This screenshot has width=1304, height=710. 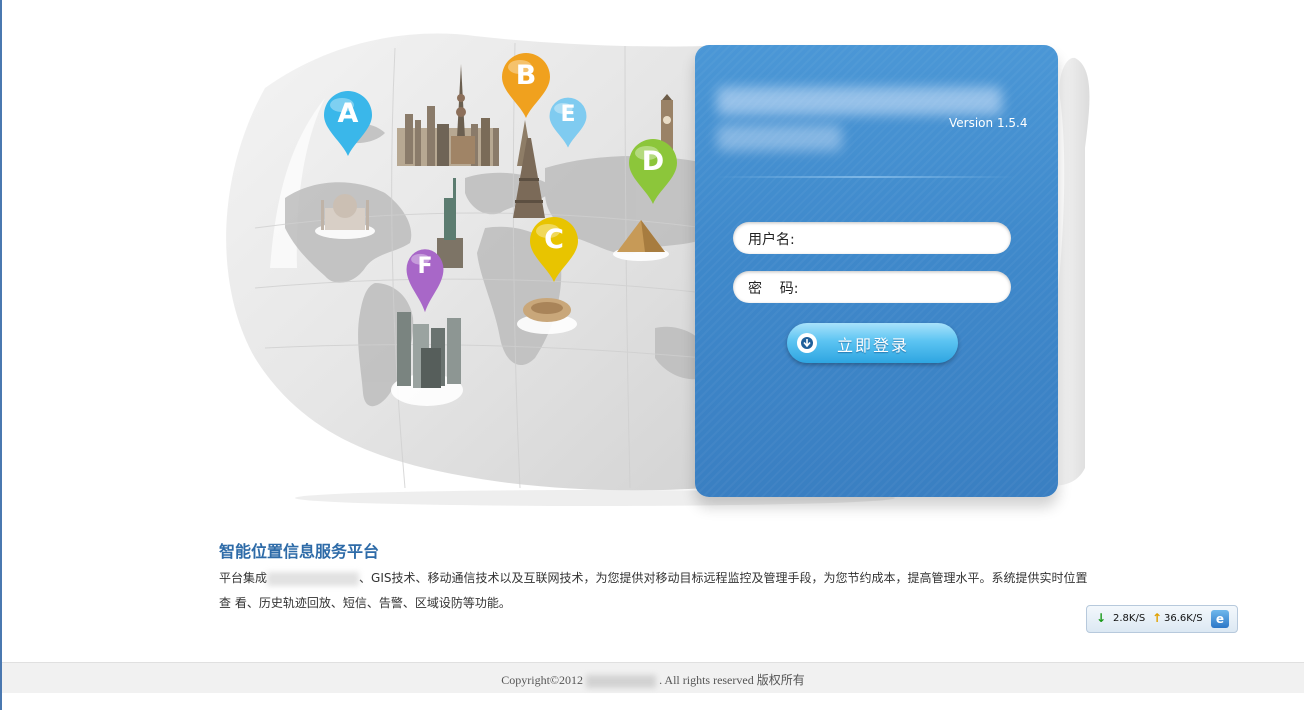 I want to click on copyright-prefix: Copyright©2012, so click(x=542, y=680).